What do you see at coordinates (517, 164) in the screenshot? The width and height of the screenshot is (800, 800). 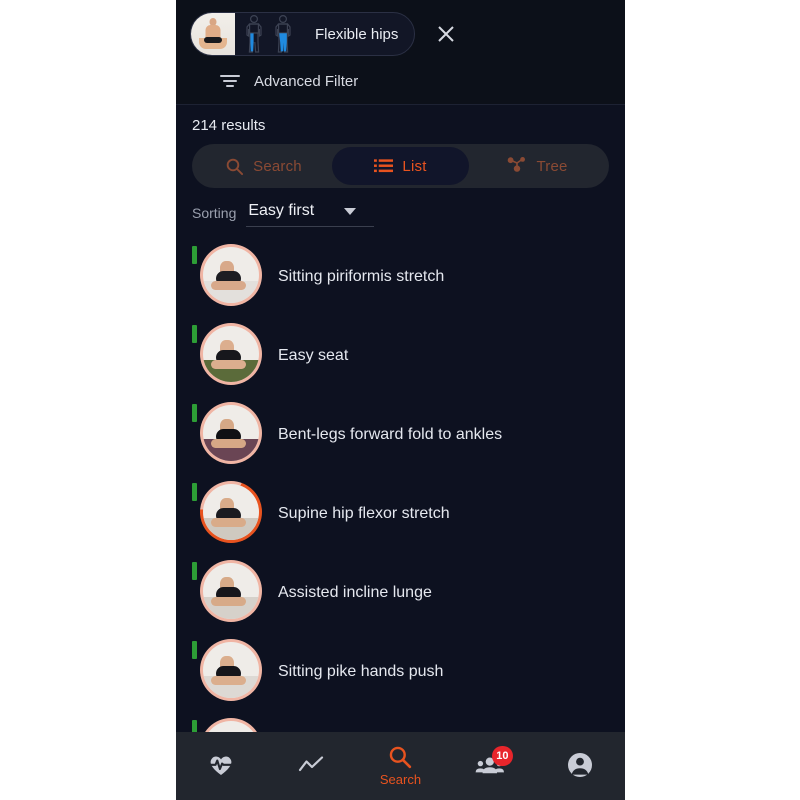 I see `tree-node-icon` at bounding box center [517, 164].